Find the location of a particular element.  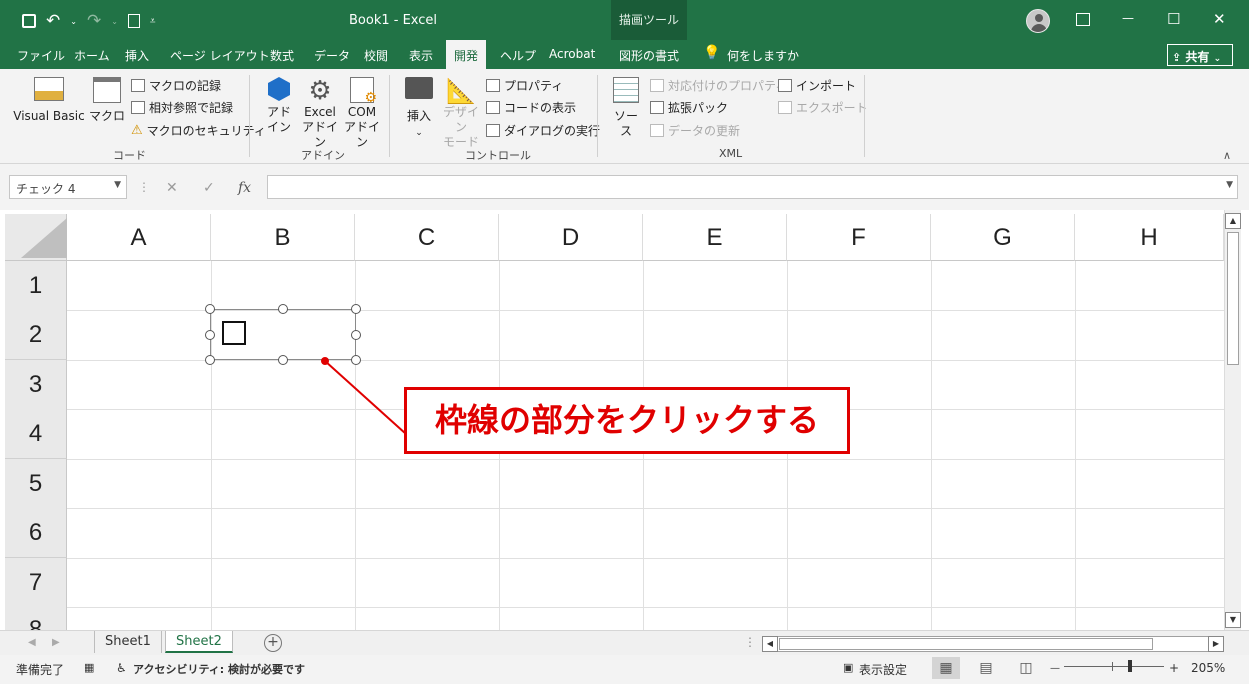

tab-split-handle: ⋮ is located at coordinates (750, 642).